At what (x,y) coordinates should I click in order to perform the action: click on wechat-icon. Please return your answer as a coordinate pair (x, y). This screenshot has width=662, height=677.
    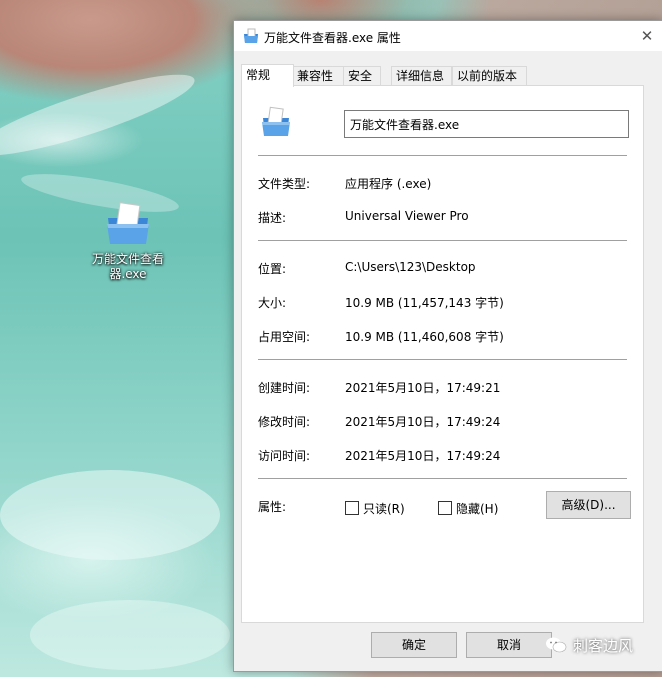
    Looking at the image, I should click on (556, 644).